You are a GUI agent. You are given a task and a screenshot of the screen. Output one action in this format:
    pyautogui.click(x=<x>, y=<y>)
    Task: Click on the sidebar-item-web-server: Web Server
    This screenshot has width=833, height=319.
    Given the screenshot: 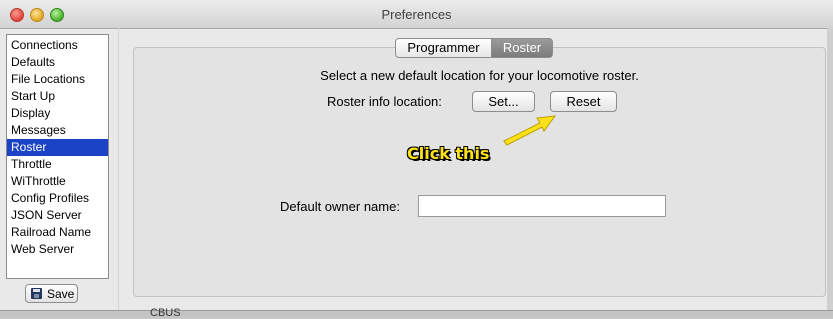 What is the action you would take?
    pyautogui.click(x=57, y=249)
    